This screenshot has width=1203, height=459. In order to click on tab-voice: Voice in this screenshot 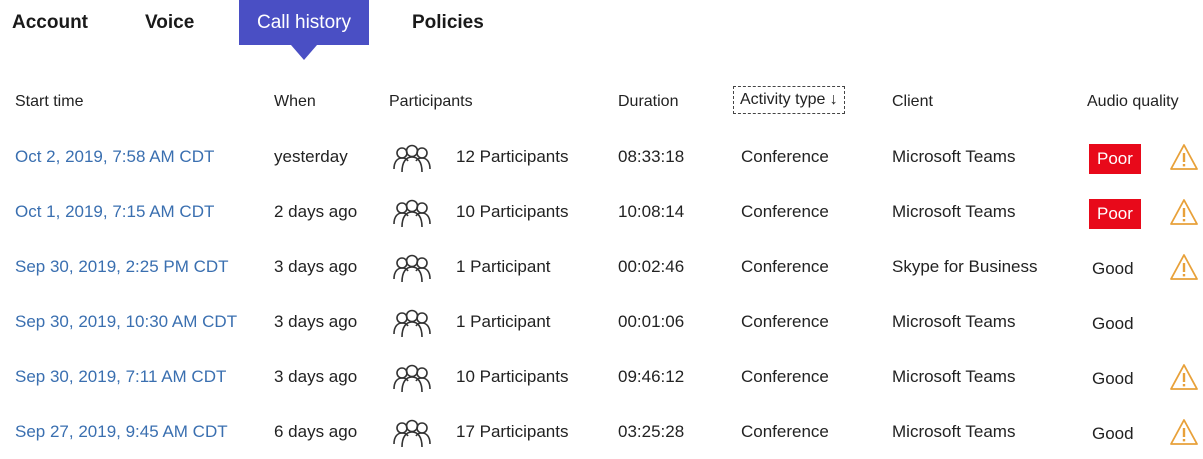, I will do `click(169, 22)`.